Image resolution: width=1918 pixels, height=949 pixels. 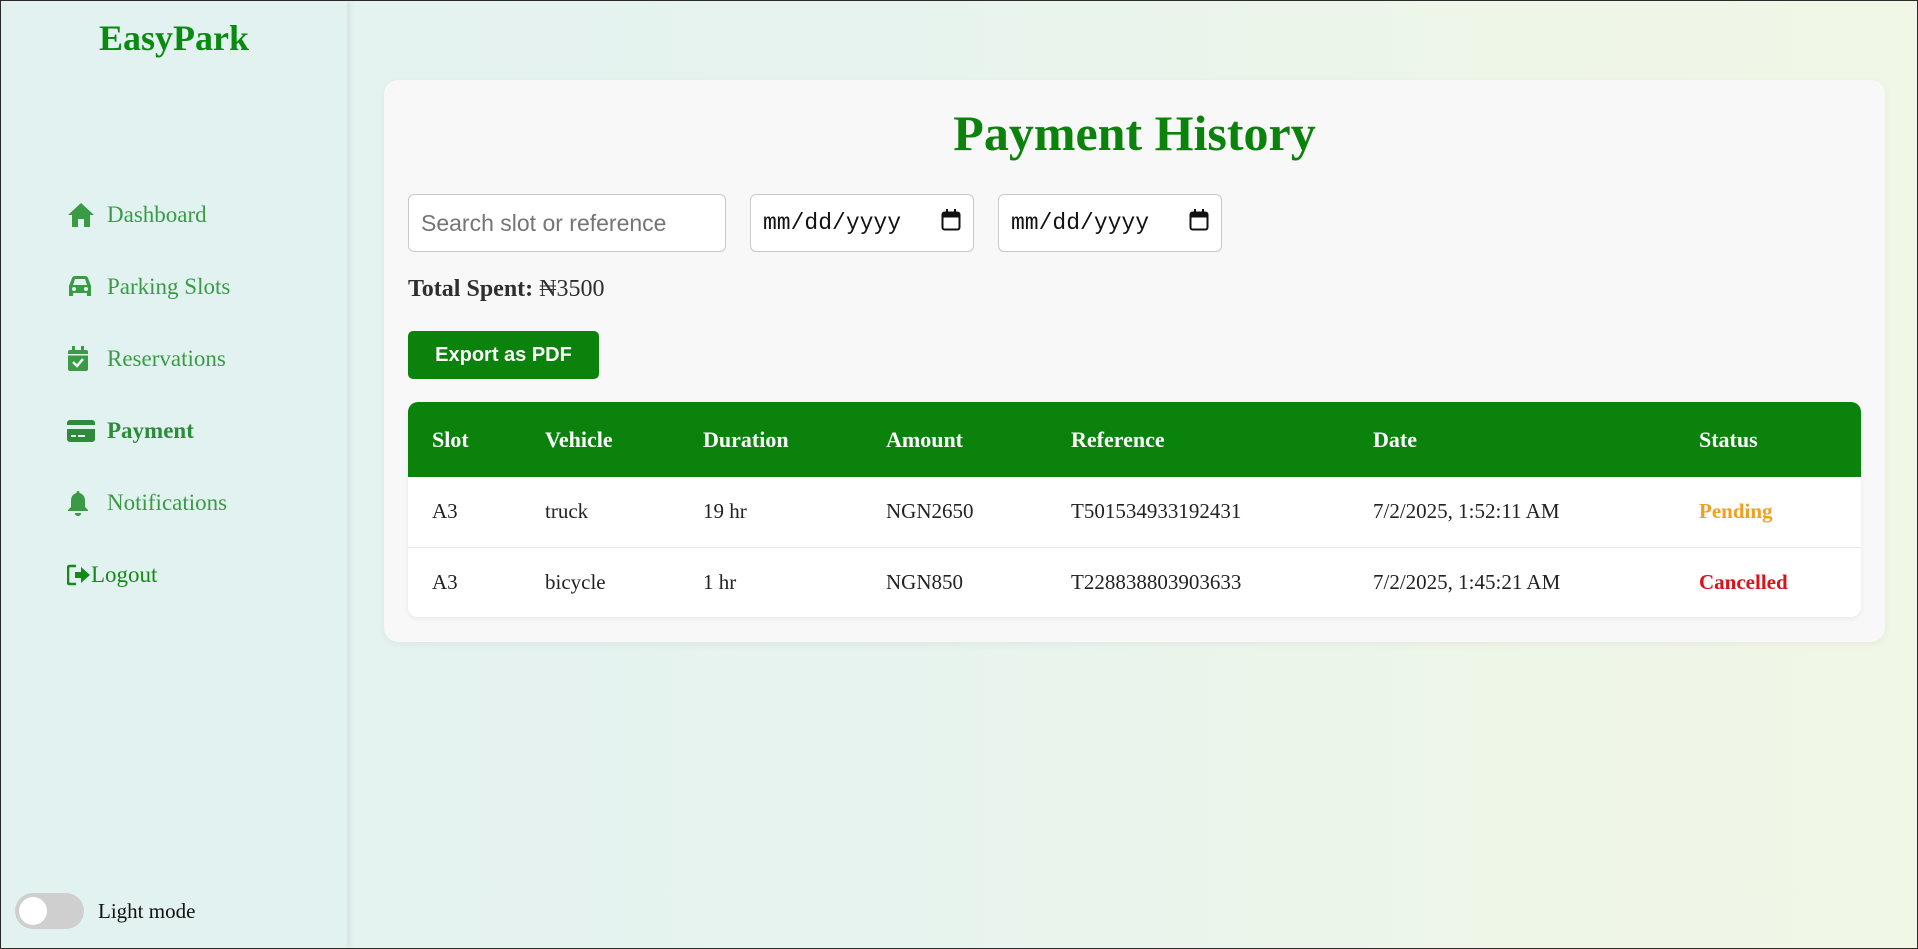 What do you see at coordinates (503, 355) in the screenshot?
I see `export-pdf-button: Export as PDF` at bounding box center [503, 355].